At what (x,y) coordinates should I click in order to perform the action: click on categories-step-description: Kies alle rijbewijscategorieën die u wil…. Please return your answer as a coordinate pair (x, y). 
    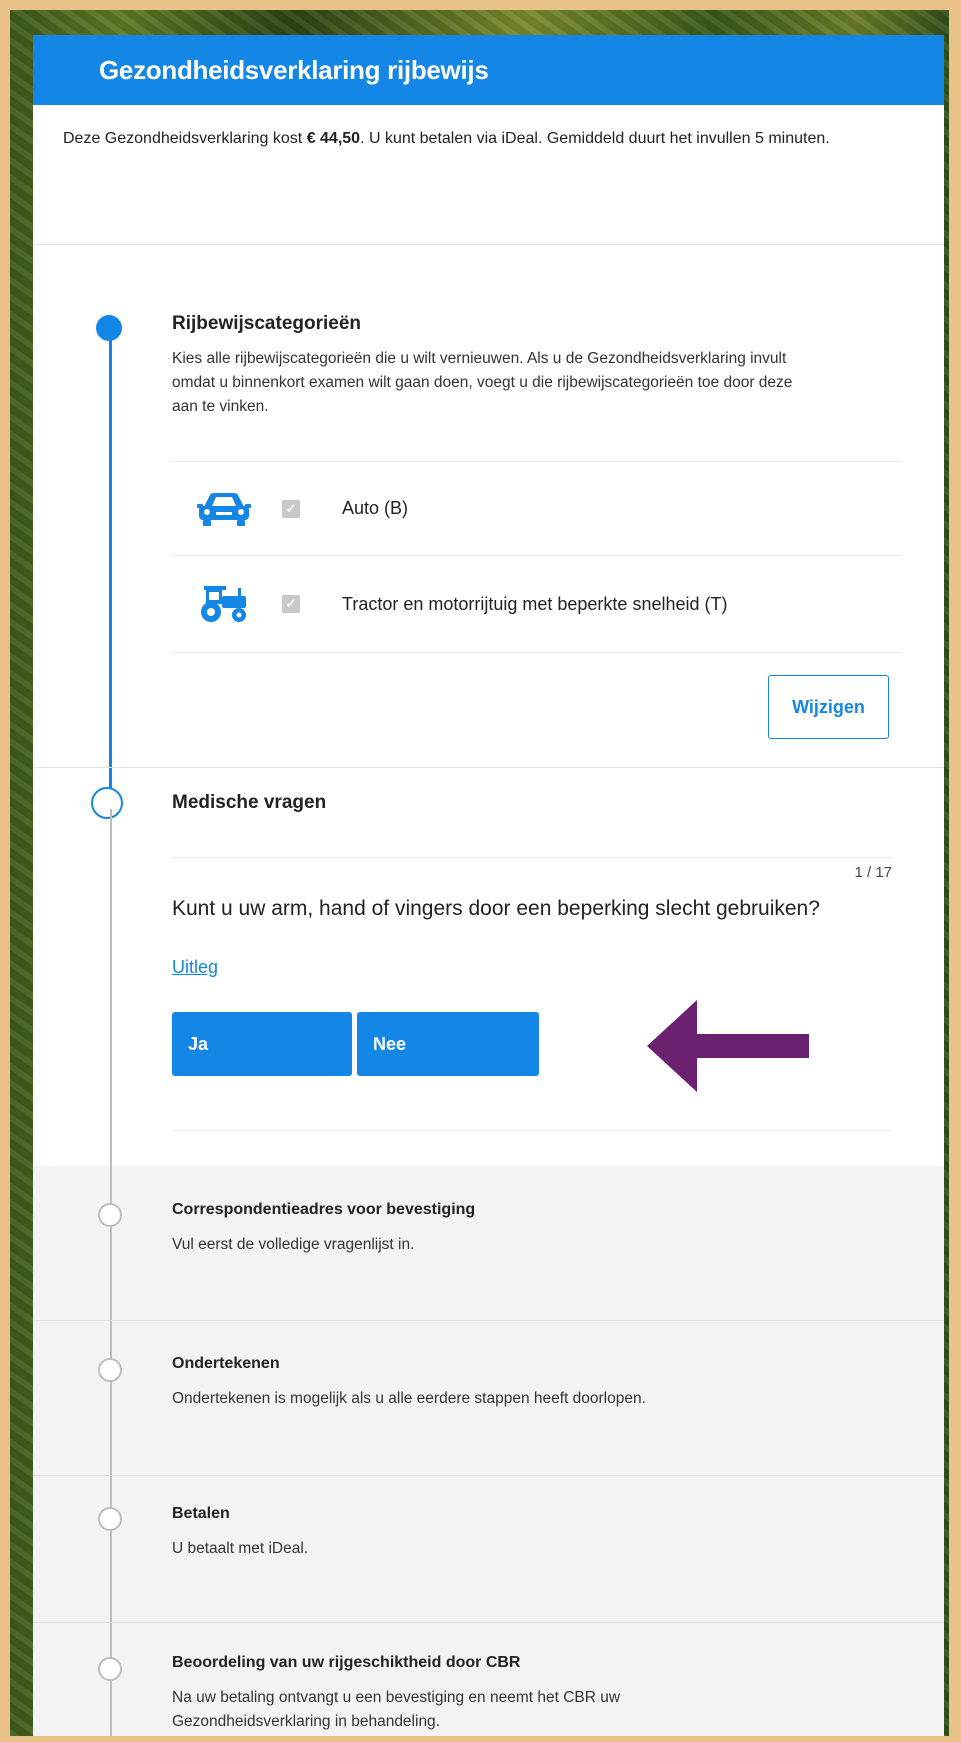
    Looking at the image, I should click on (482, 382).